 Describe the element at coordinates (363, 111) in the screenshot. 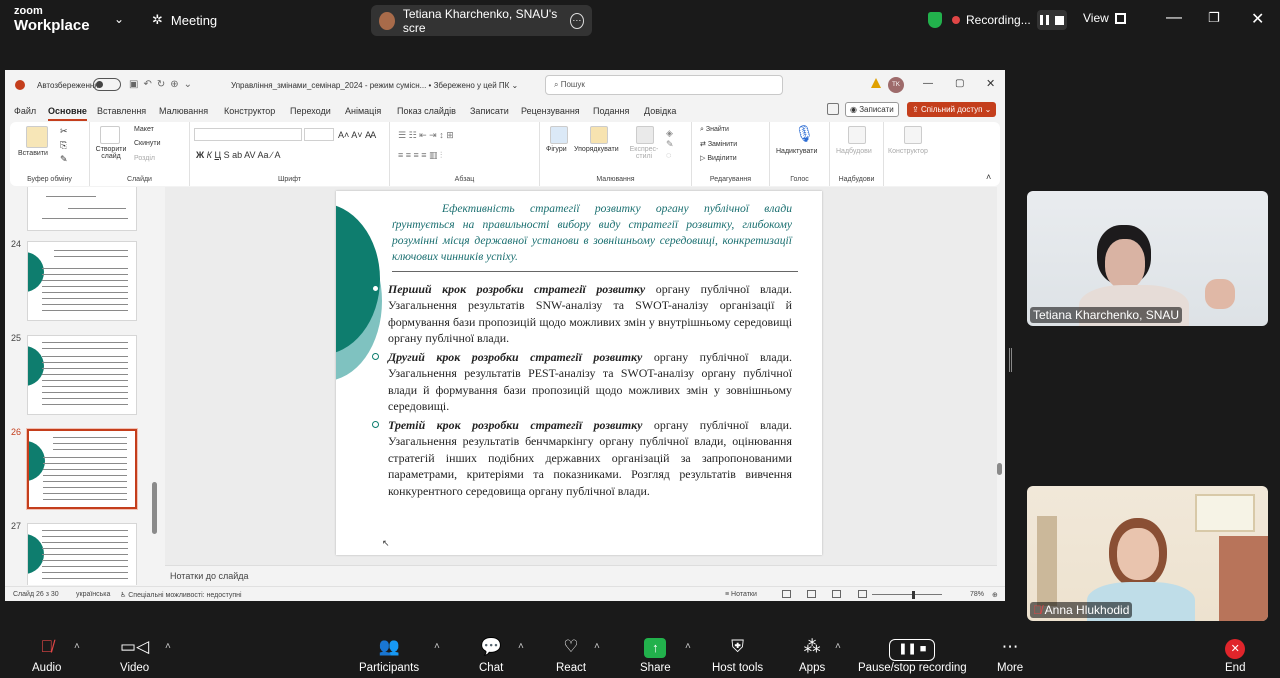

I see `tab-animations: Анімація` at that location.